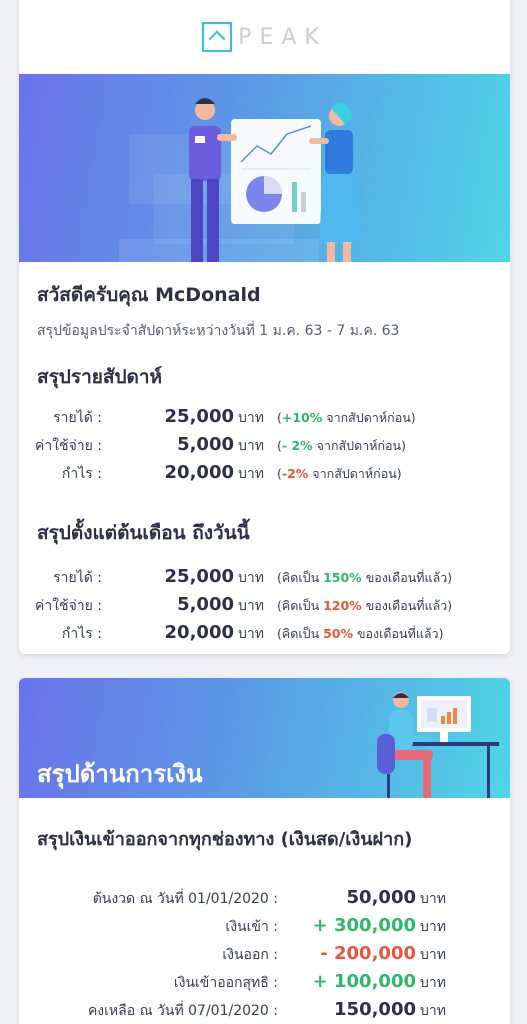 This screenshot has height=1024, width=527. What do you see at coordinates (368, 953) in the screenshot?
I see `row-value: - 200,000` at bounding box center [368, 953].